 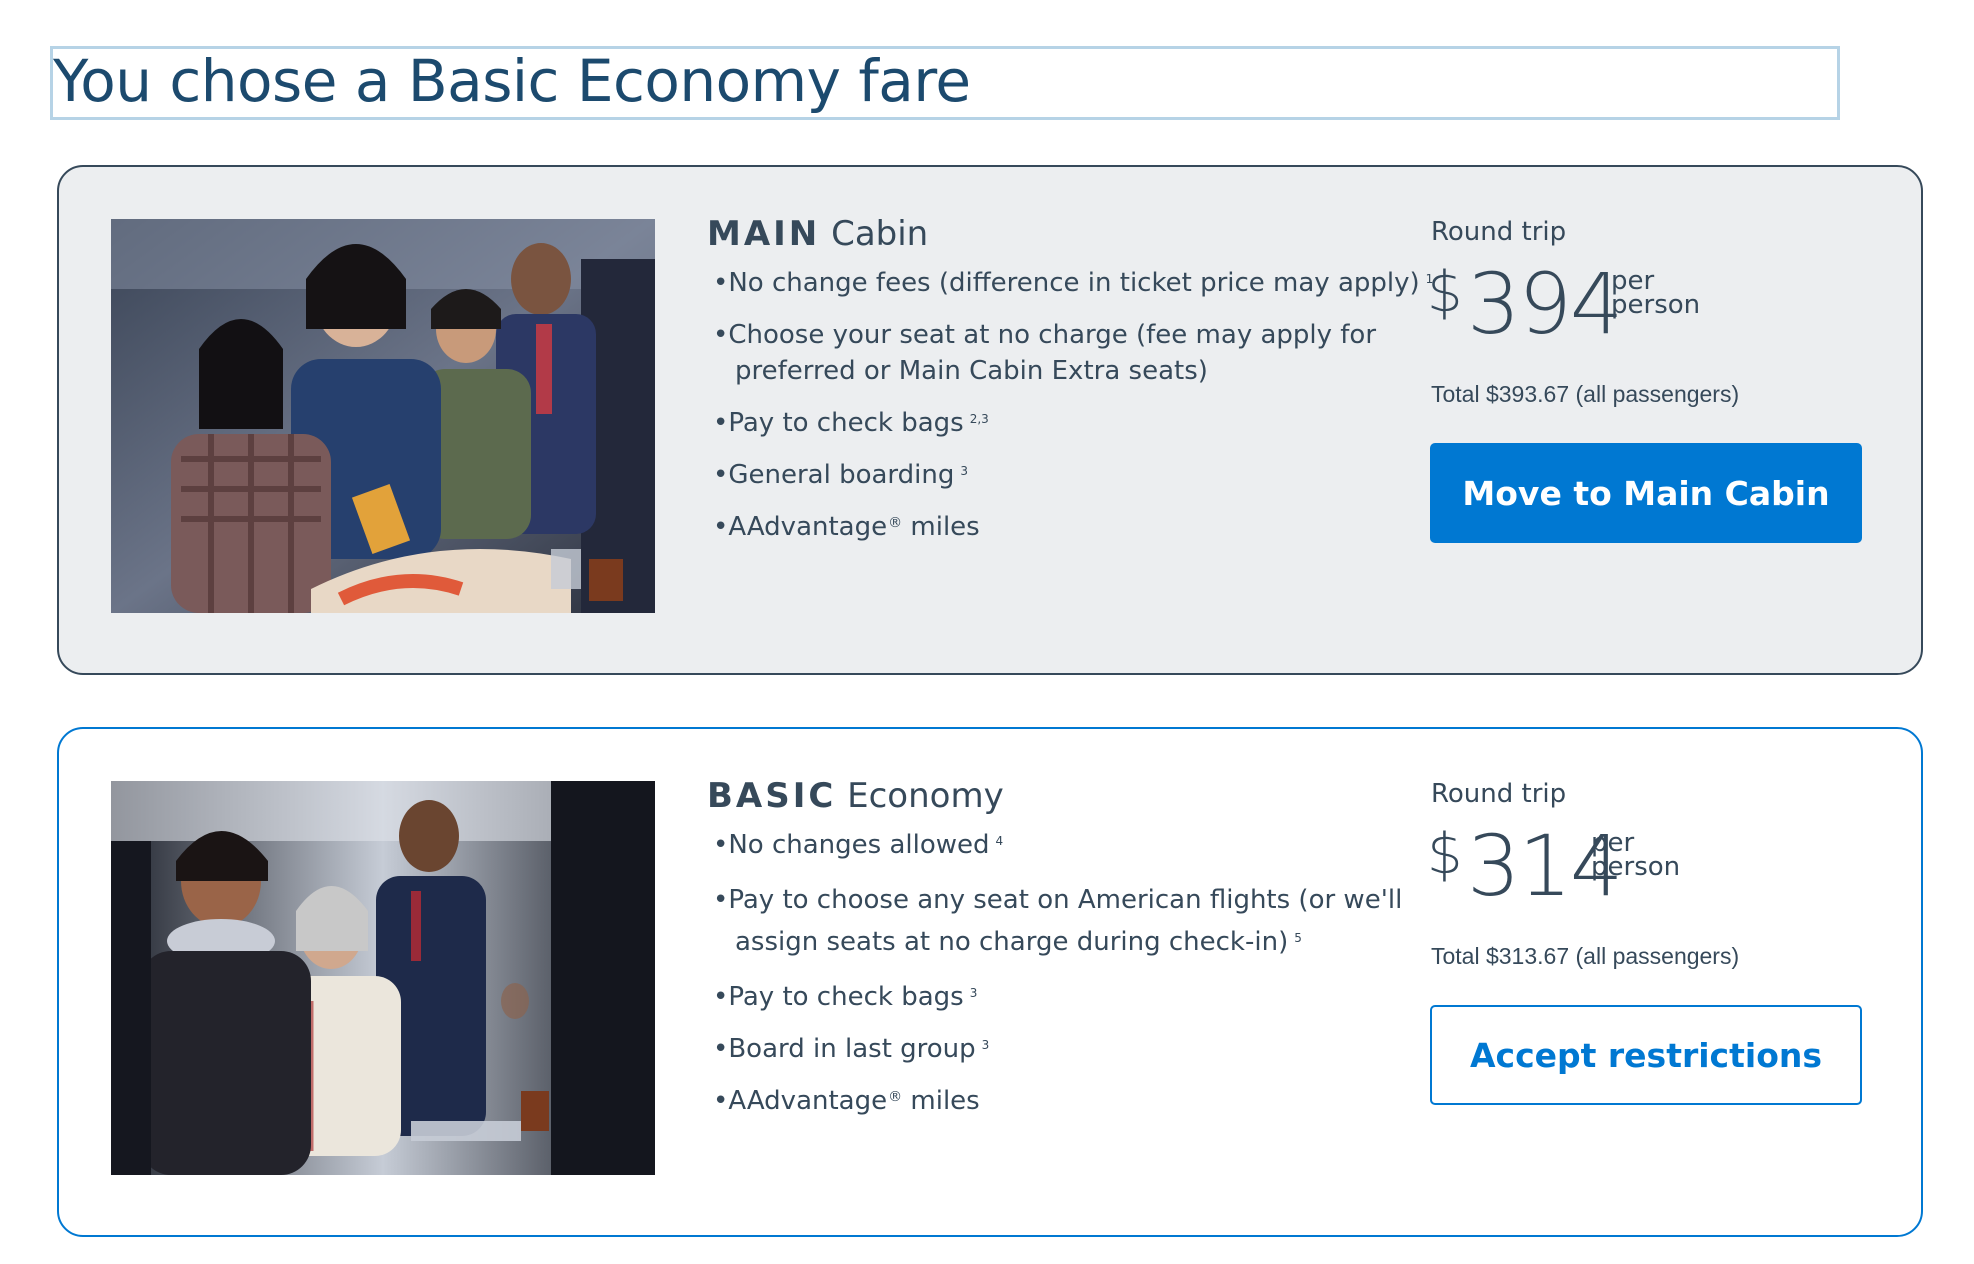 What do you see at coordinates (764, 234) in the screenshot?
I see `main-cabin-name-strong: MAIN` at bounding box center [764, 234].